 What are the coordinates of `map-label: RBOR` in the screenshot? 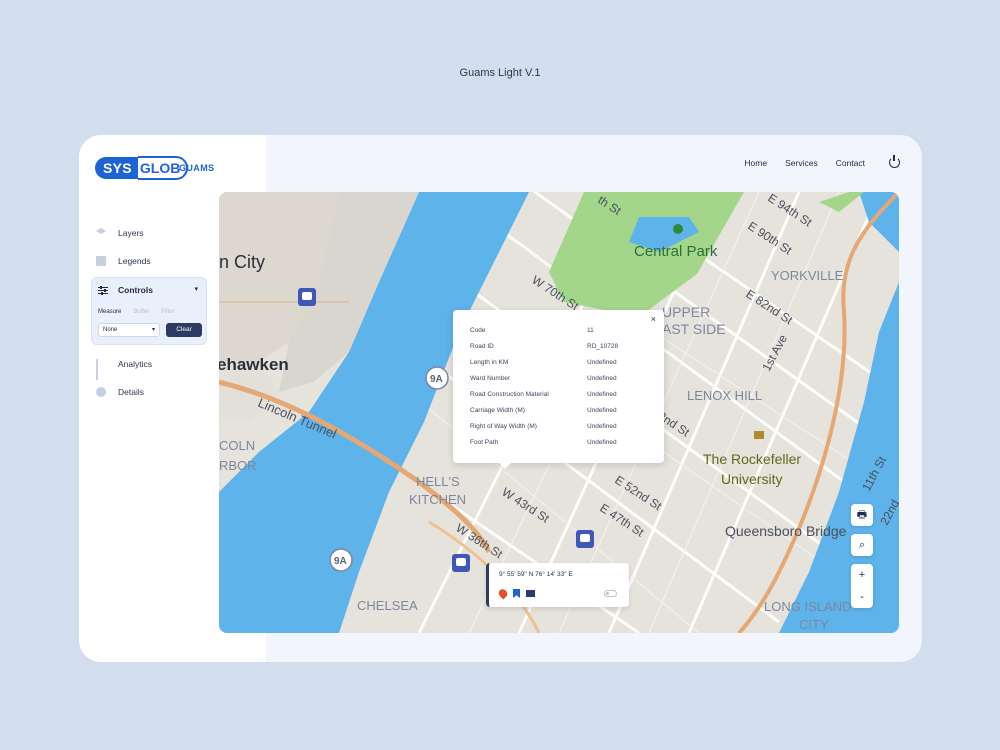 It's located at (238, 465).